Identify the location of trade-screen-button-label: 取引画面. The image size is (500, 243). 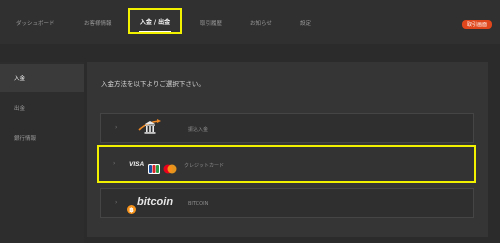
(476, 25).